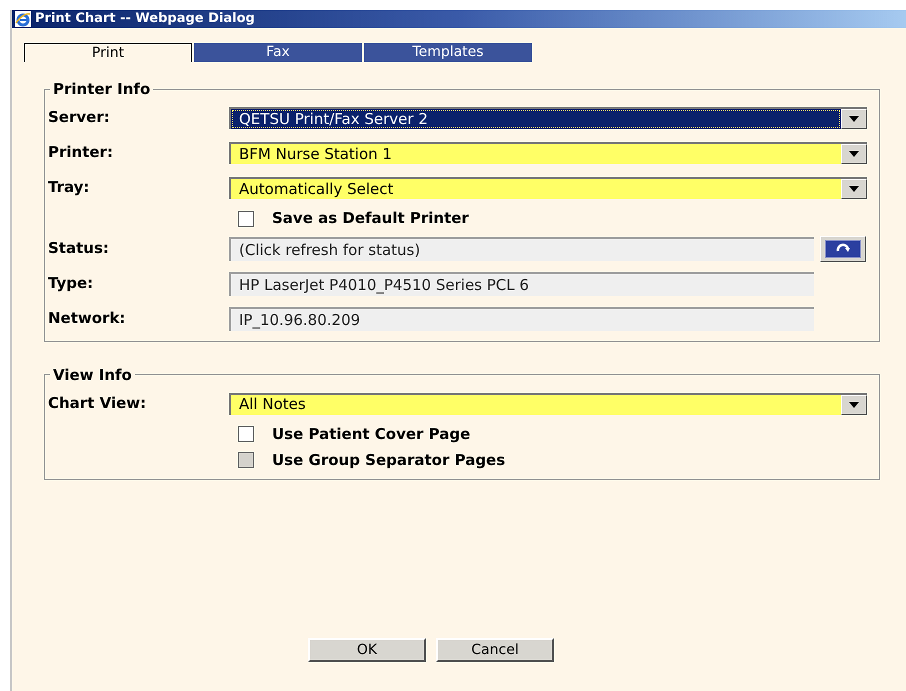 The image size is (906, 691). I want to click on checkbox-label: Use Patient Cover Page, so click(371, 434).